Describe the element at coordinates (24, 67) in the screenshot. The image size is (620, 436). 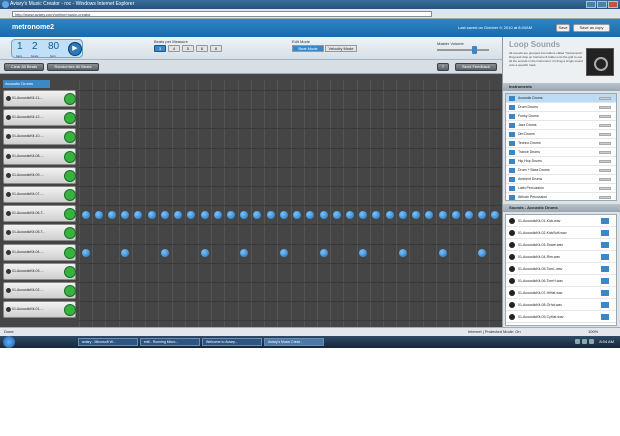
I see `clear-all-beats-button: Clear All Beats` at that location.